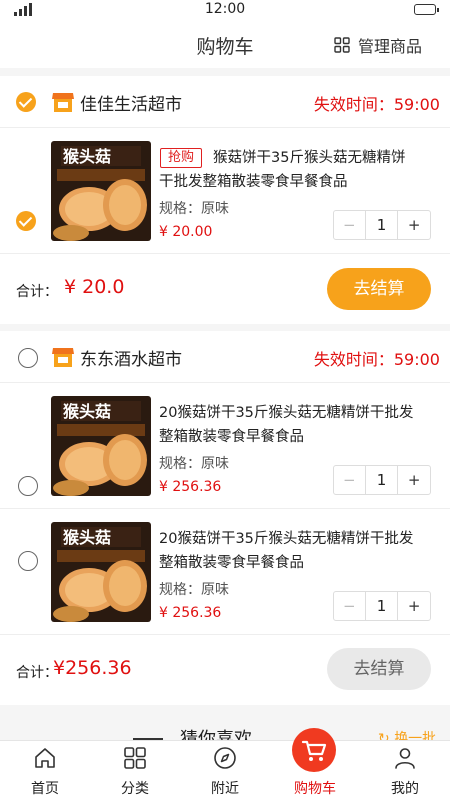 The height and width of the screenshot is (800, 450). Describe the element at coordinates (415, 735) in the screenshot. I see `refresh-label: 换一批` at that location.